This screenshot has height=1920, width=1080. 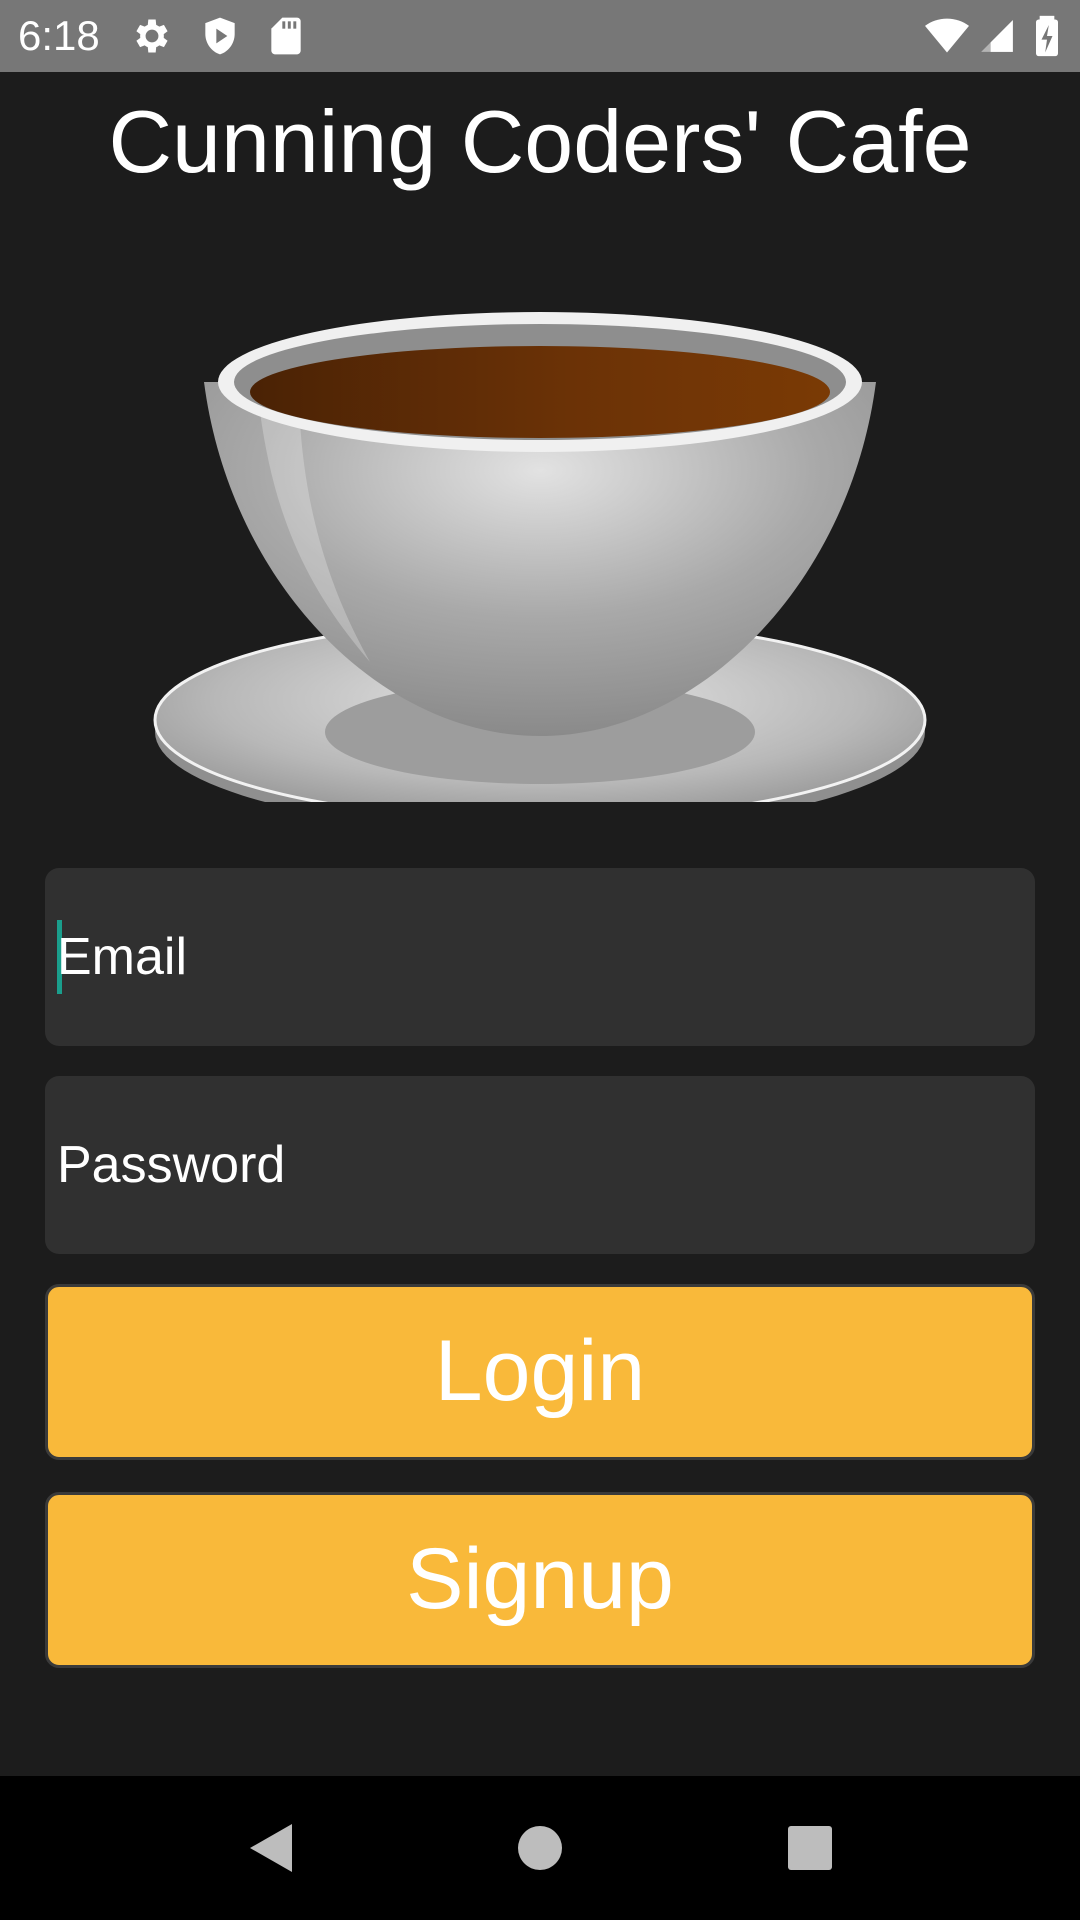 I want to click on shield-play-icon, so click(x=220, y=36).